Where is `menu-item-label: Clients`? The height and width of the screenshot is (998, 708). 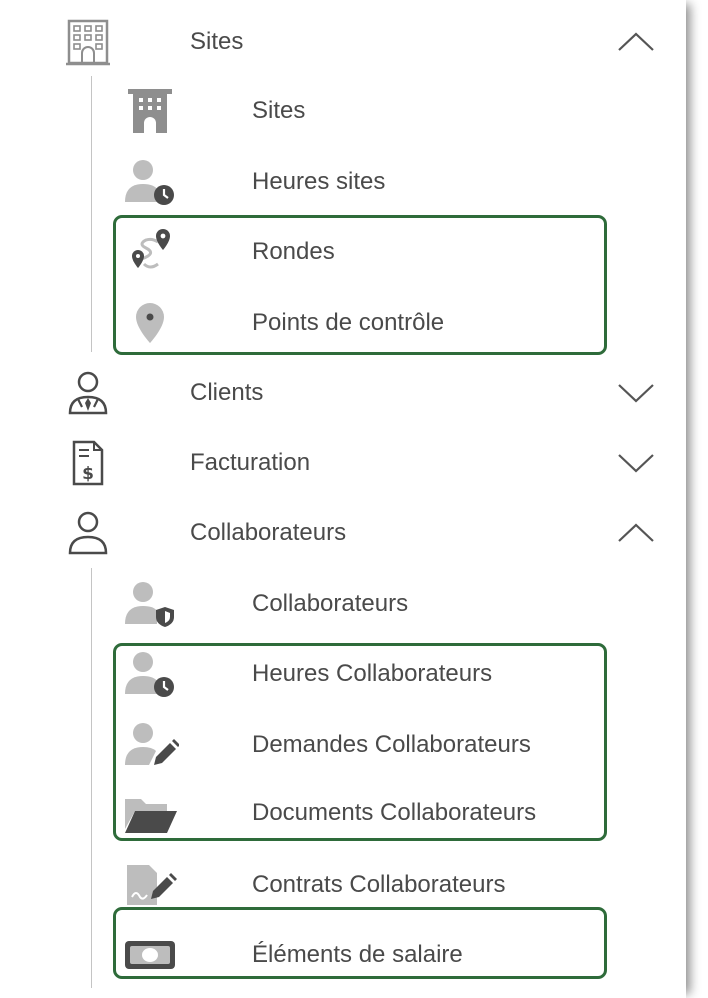
menu-item-label: Clients is located at coordinates (227, 392).